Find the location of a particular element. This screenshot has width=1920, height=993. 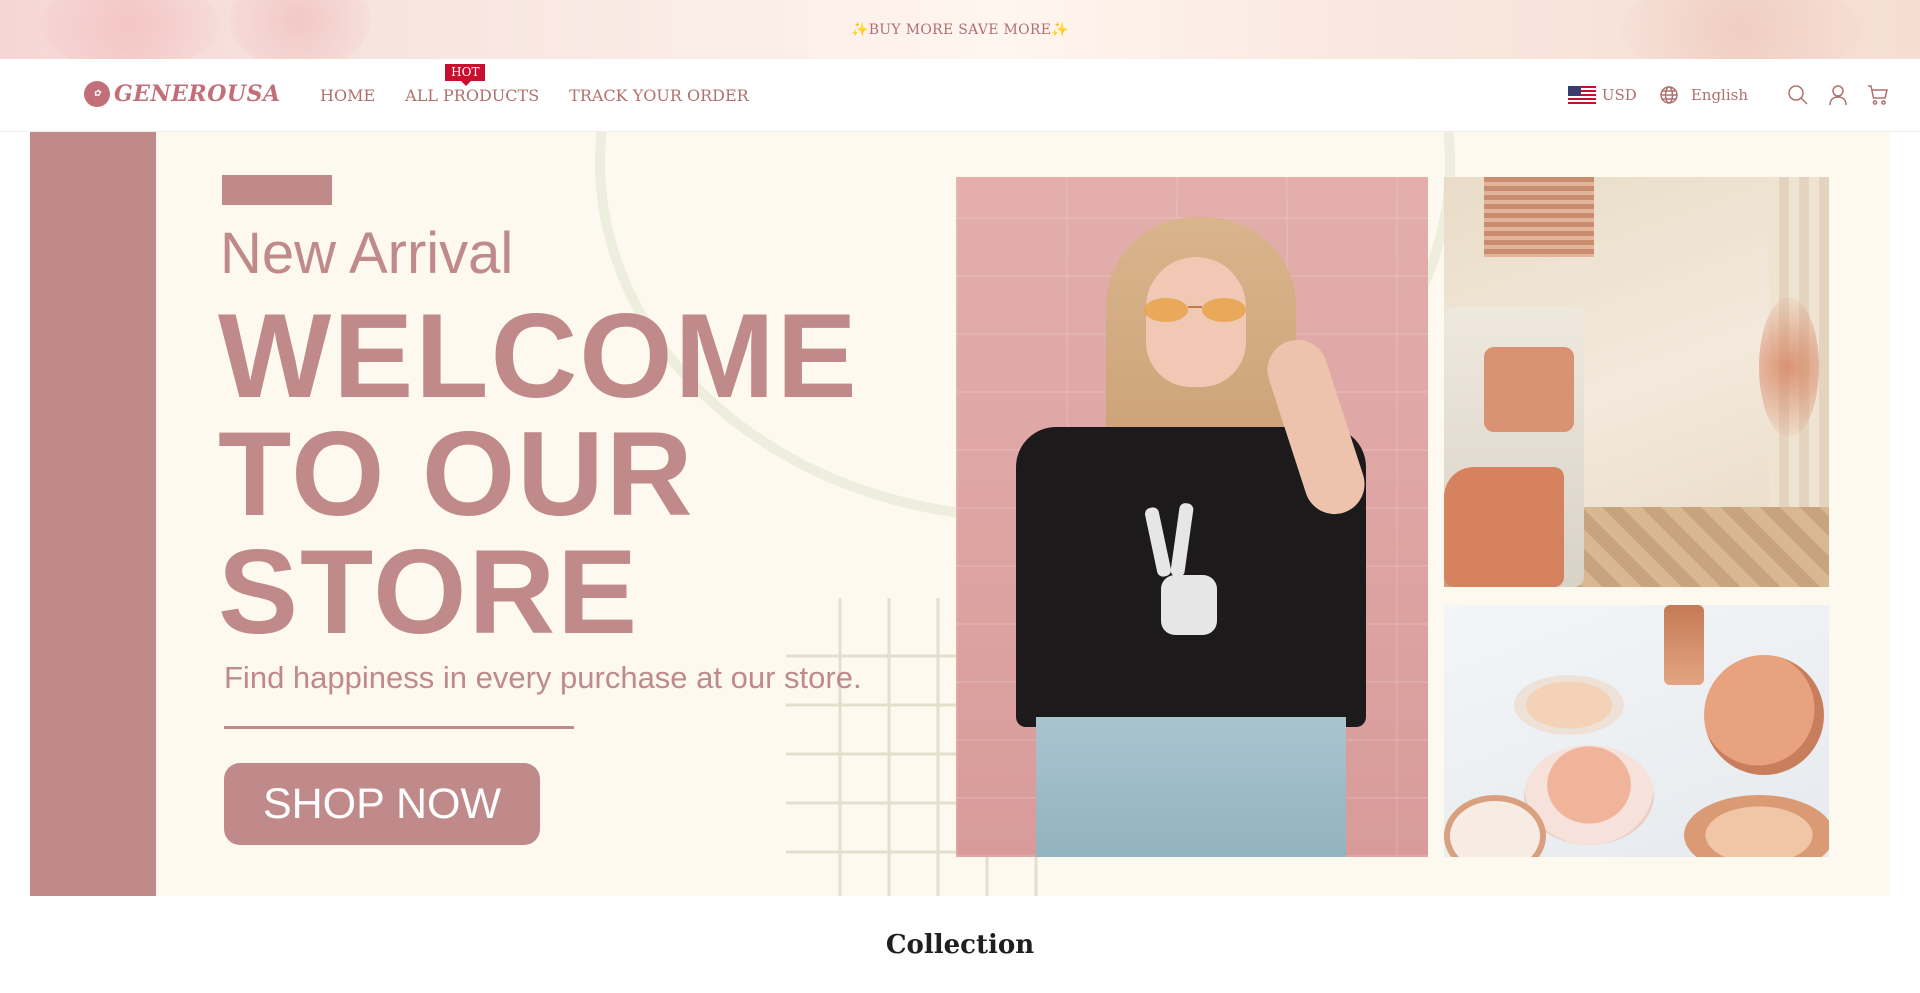

language-selector: English is located at coordinates (1703, 95).